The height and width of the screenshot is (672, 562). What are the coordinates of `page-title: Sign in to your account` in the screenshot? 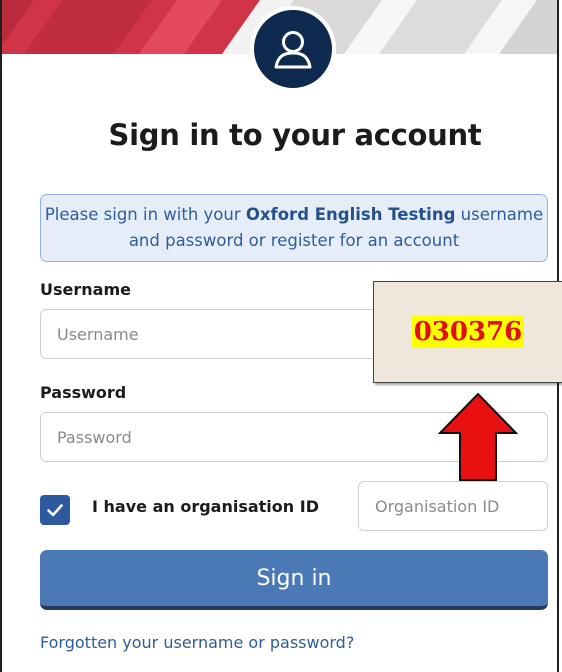 It's located at (295, 135).